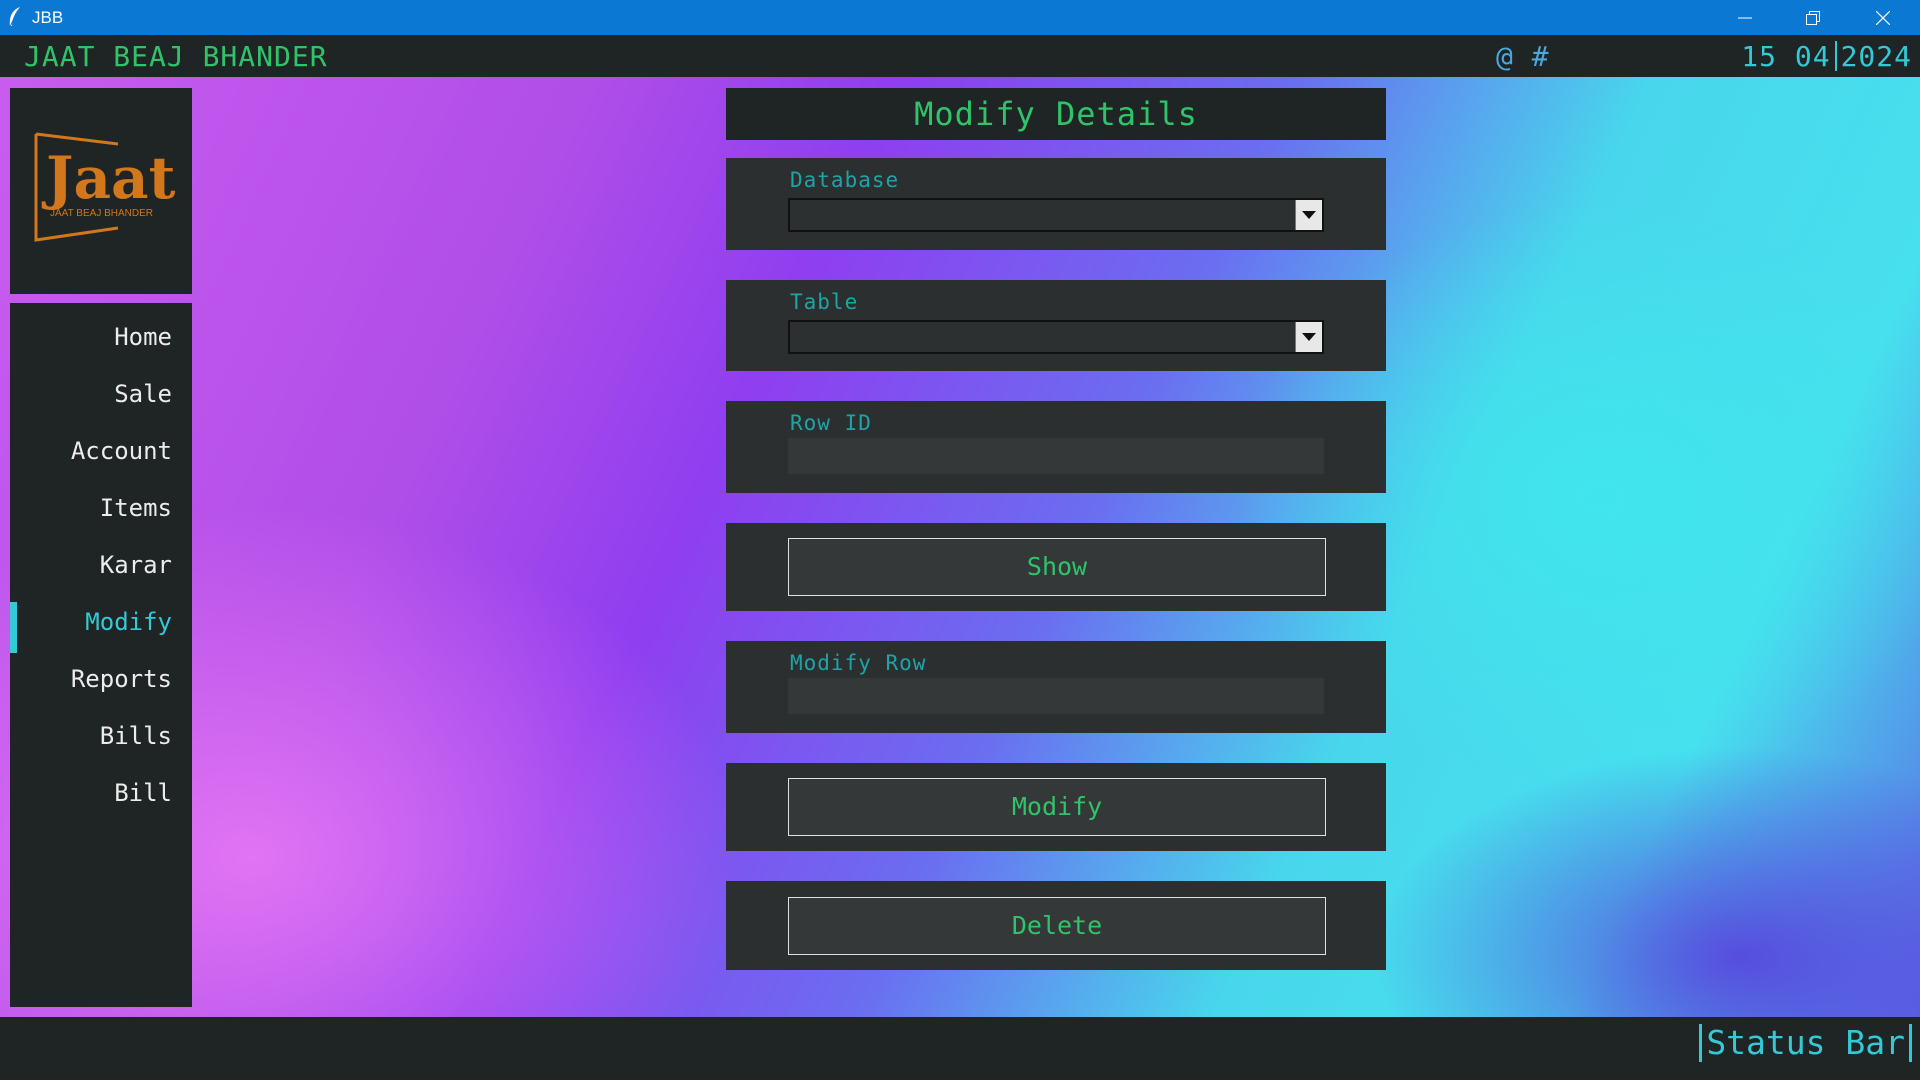 The image size is (1920, 1080). I want to click on row-id-section: Row ID, so click(1056, 447).